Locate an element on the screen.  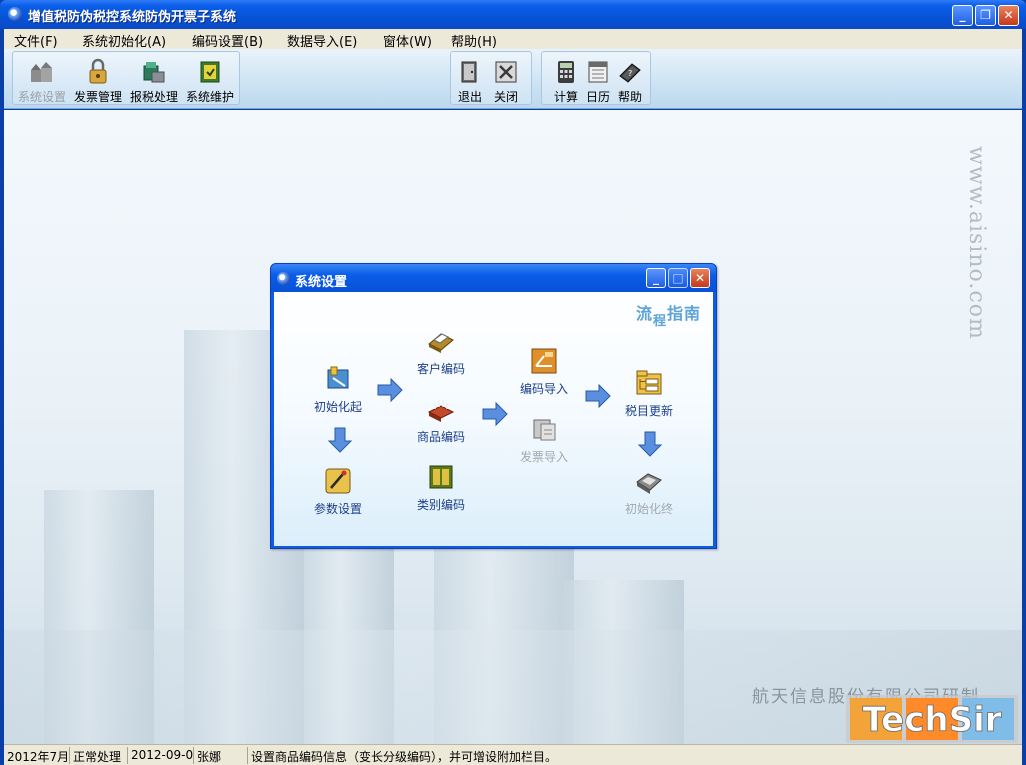
tax-report-button: 报税处理 is located at coordinates (154, 79).